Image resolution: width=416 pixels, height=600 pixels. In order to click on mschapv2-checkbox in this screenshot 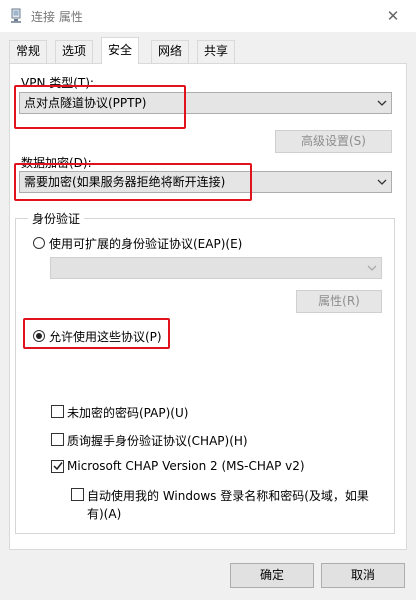, I will do `click(57, 466)`.